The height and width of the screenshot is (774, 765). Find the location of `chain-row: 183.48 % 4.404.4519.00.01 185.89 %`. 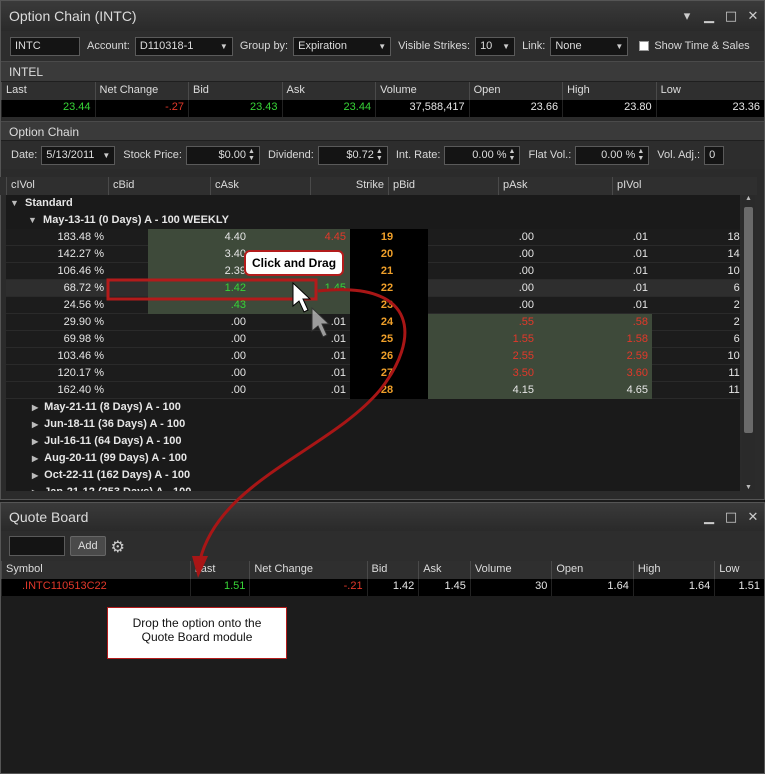

chain-row: 183.48 % 4.404.4519.00.01 185.89 % is located at coordinates (373, 237).